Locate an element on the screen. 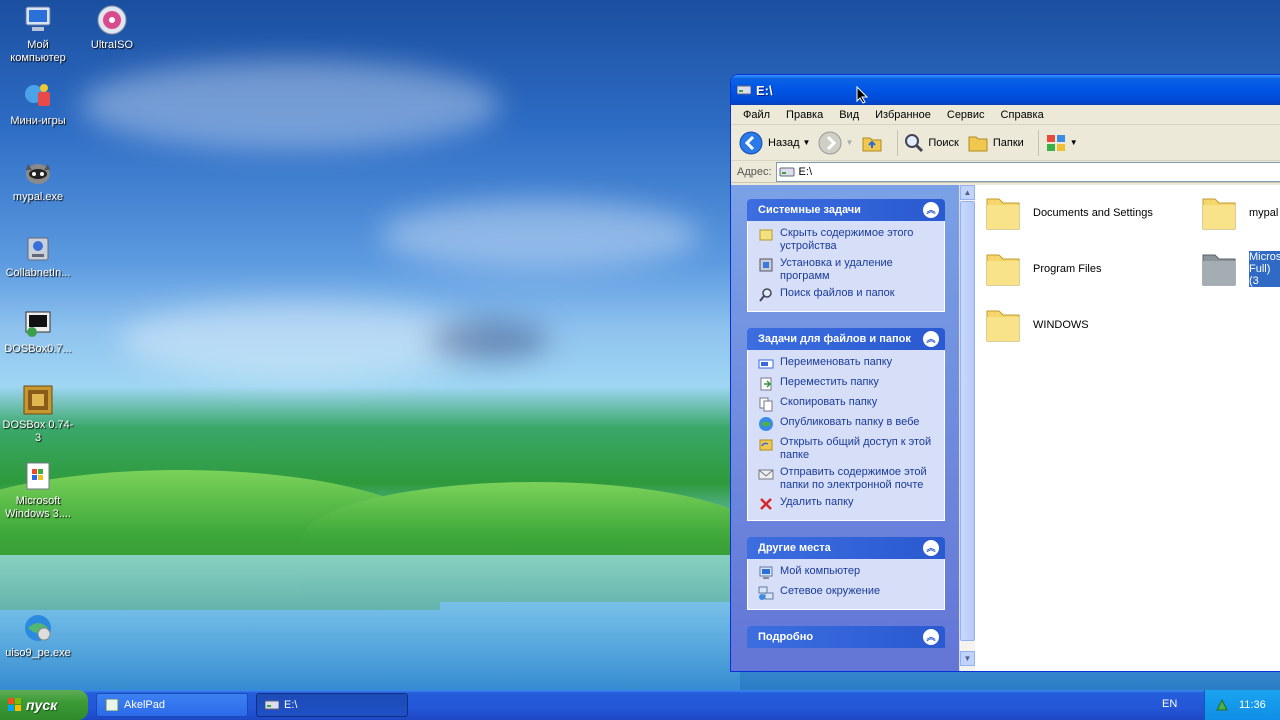 The width and height of the screenshot is (1280, 720). task-label: E:\ is located at coordinates (291, 705).